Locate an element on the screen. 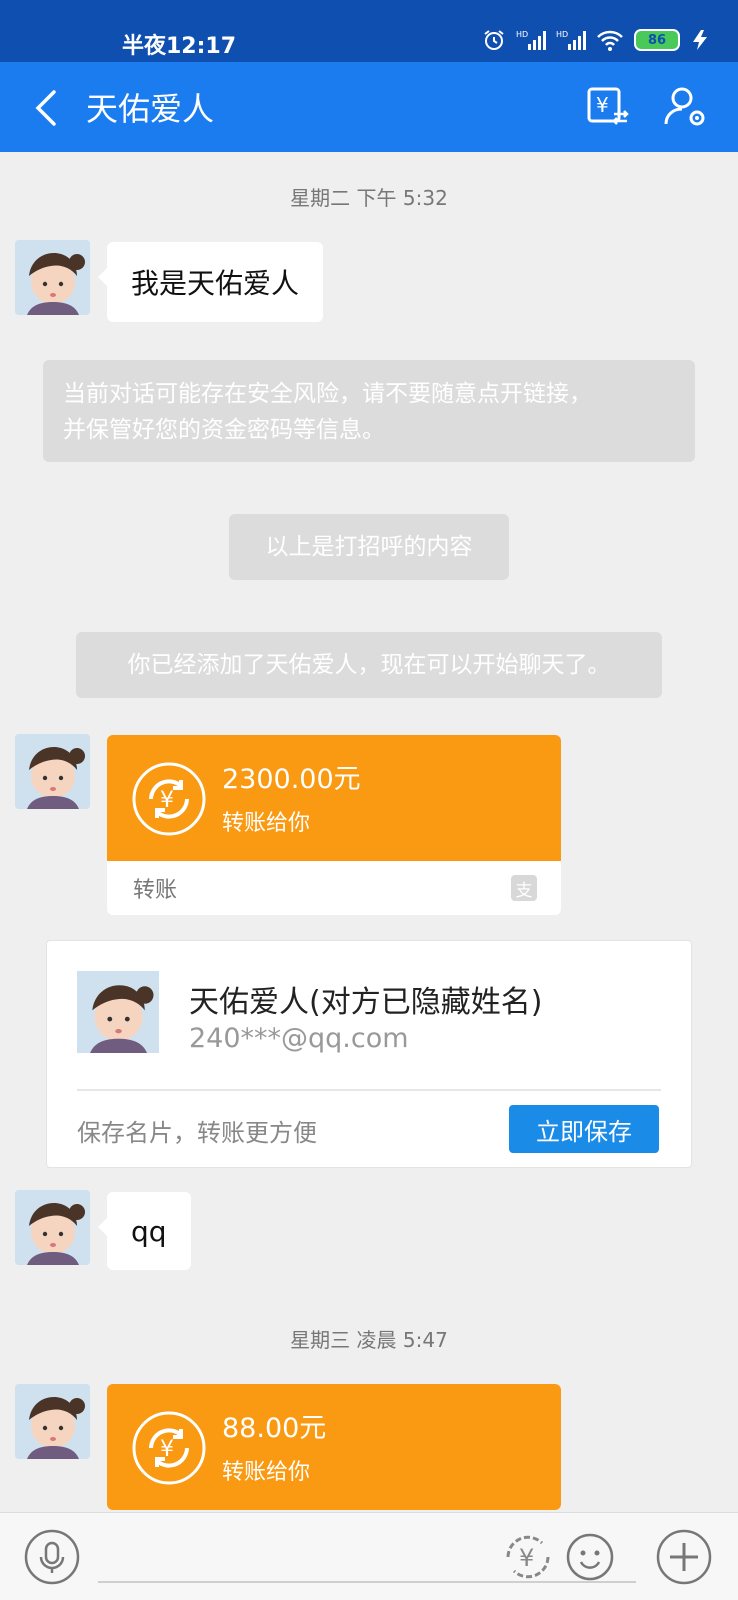 Image resolution: width=738 pixels, height=1600 pixels. add-plus-icon is located at coordinates (684, 1557).